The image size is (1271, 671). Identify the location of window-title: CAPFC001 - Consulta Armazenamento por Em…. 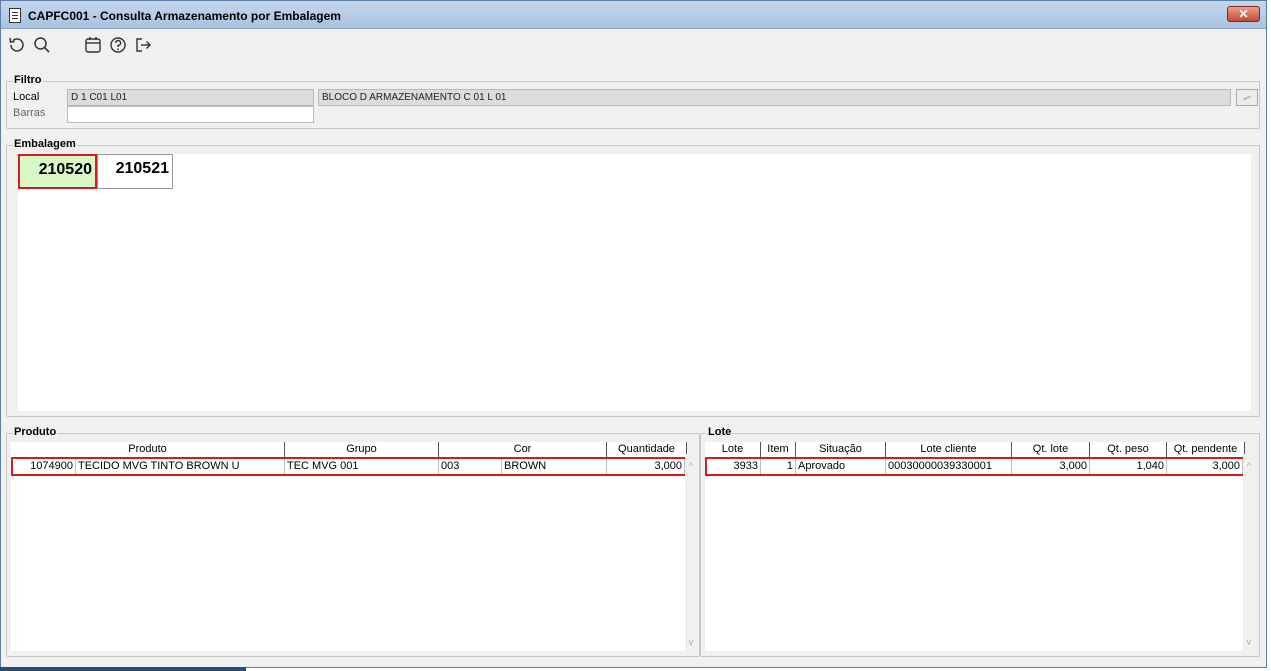
(184, 16).